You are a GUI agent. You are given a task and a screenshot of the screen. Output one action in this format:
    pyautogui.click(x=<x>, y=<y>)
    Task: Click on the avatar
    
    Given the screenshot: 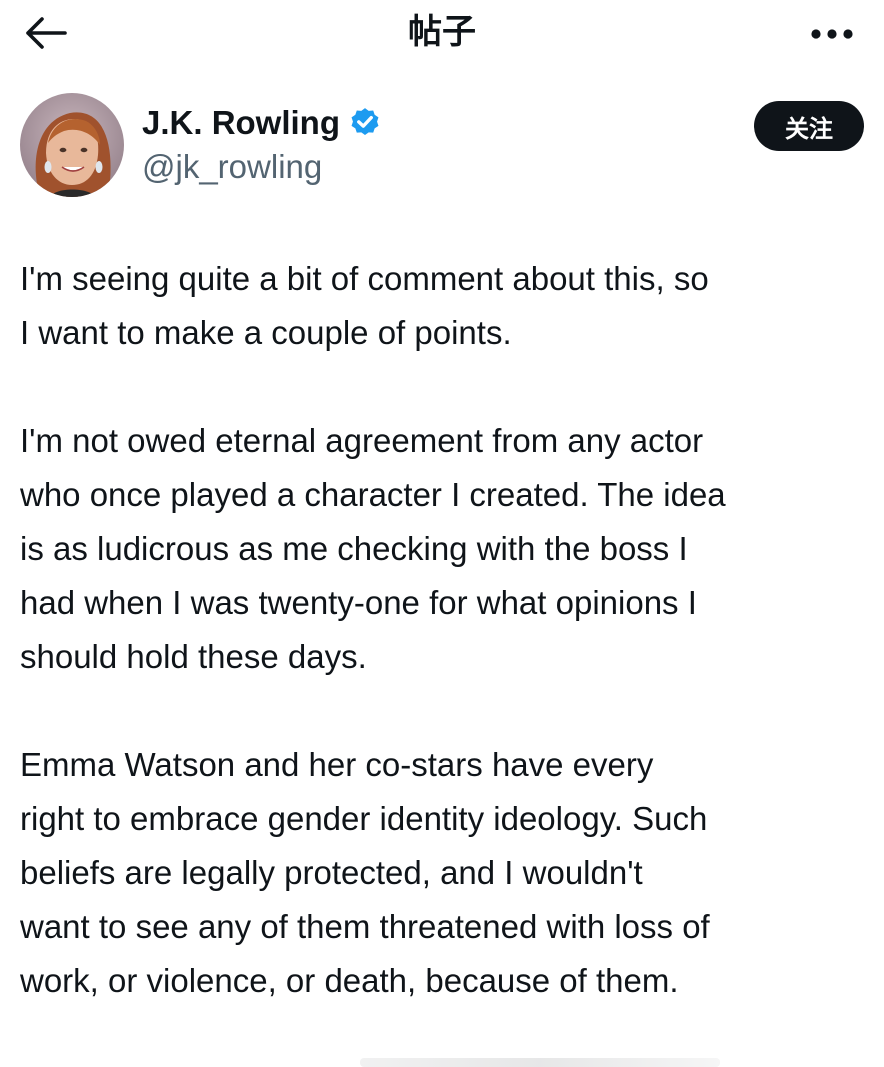 What is the action you would take?
    pyautogui.click(x=72, y=145)
    